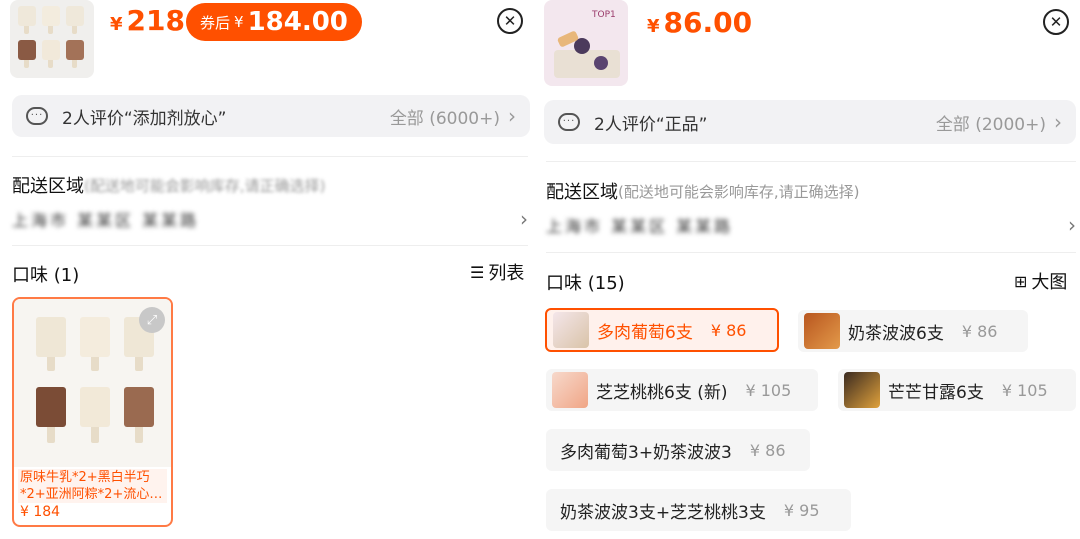 The width and height of the screenshot is (1080, 539). What do you see at coordinates (144, 118) in the screenshot?
I see `review-text: 2人评价“添加剂放心”` at bounding box center [144, 118].